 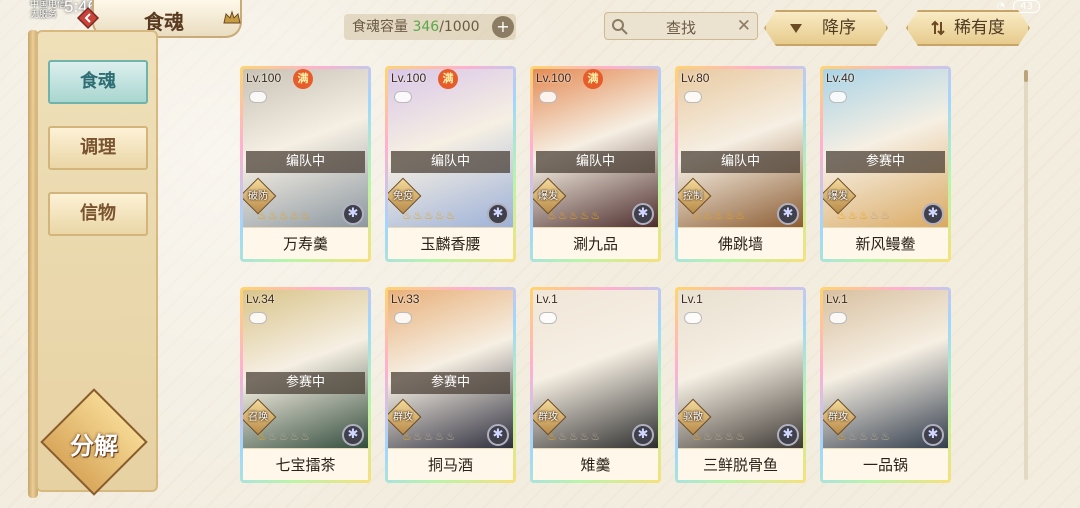 I want to click on card-name: 一品锅, so click(x=885, y=464).